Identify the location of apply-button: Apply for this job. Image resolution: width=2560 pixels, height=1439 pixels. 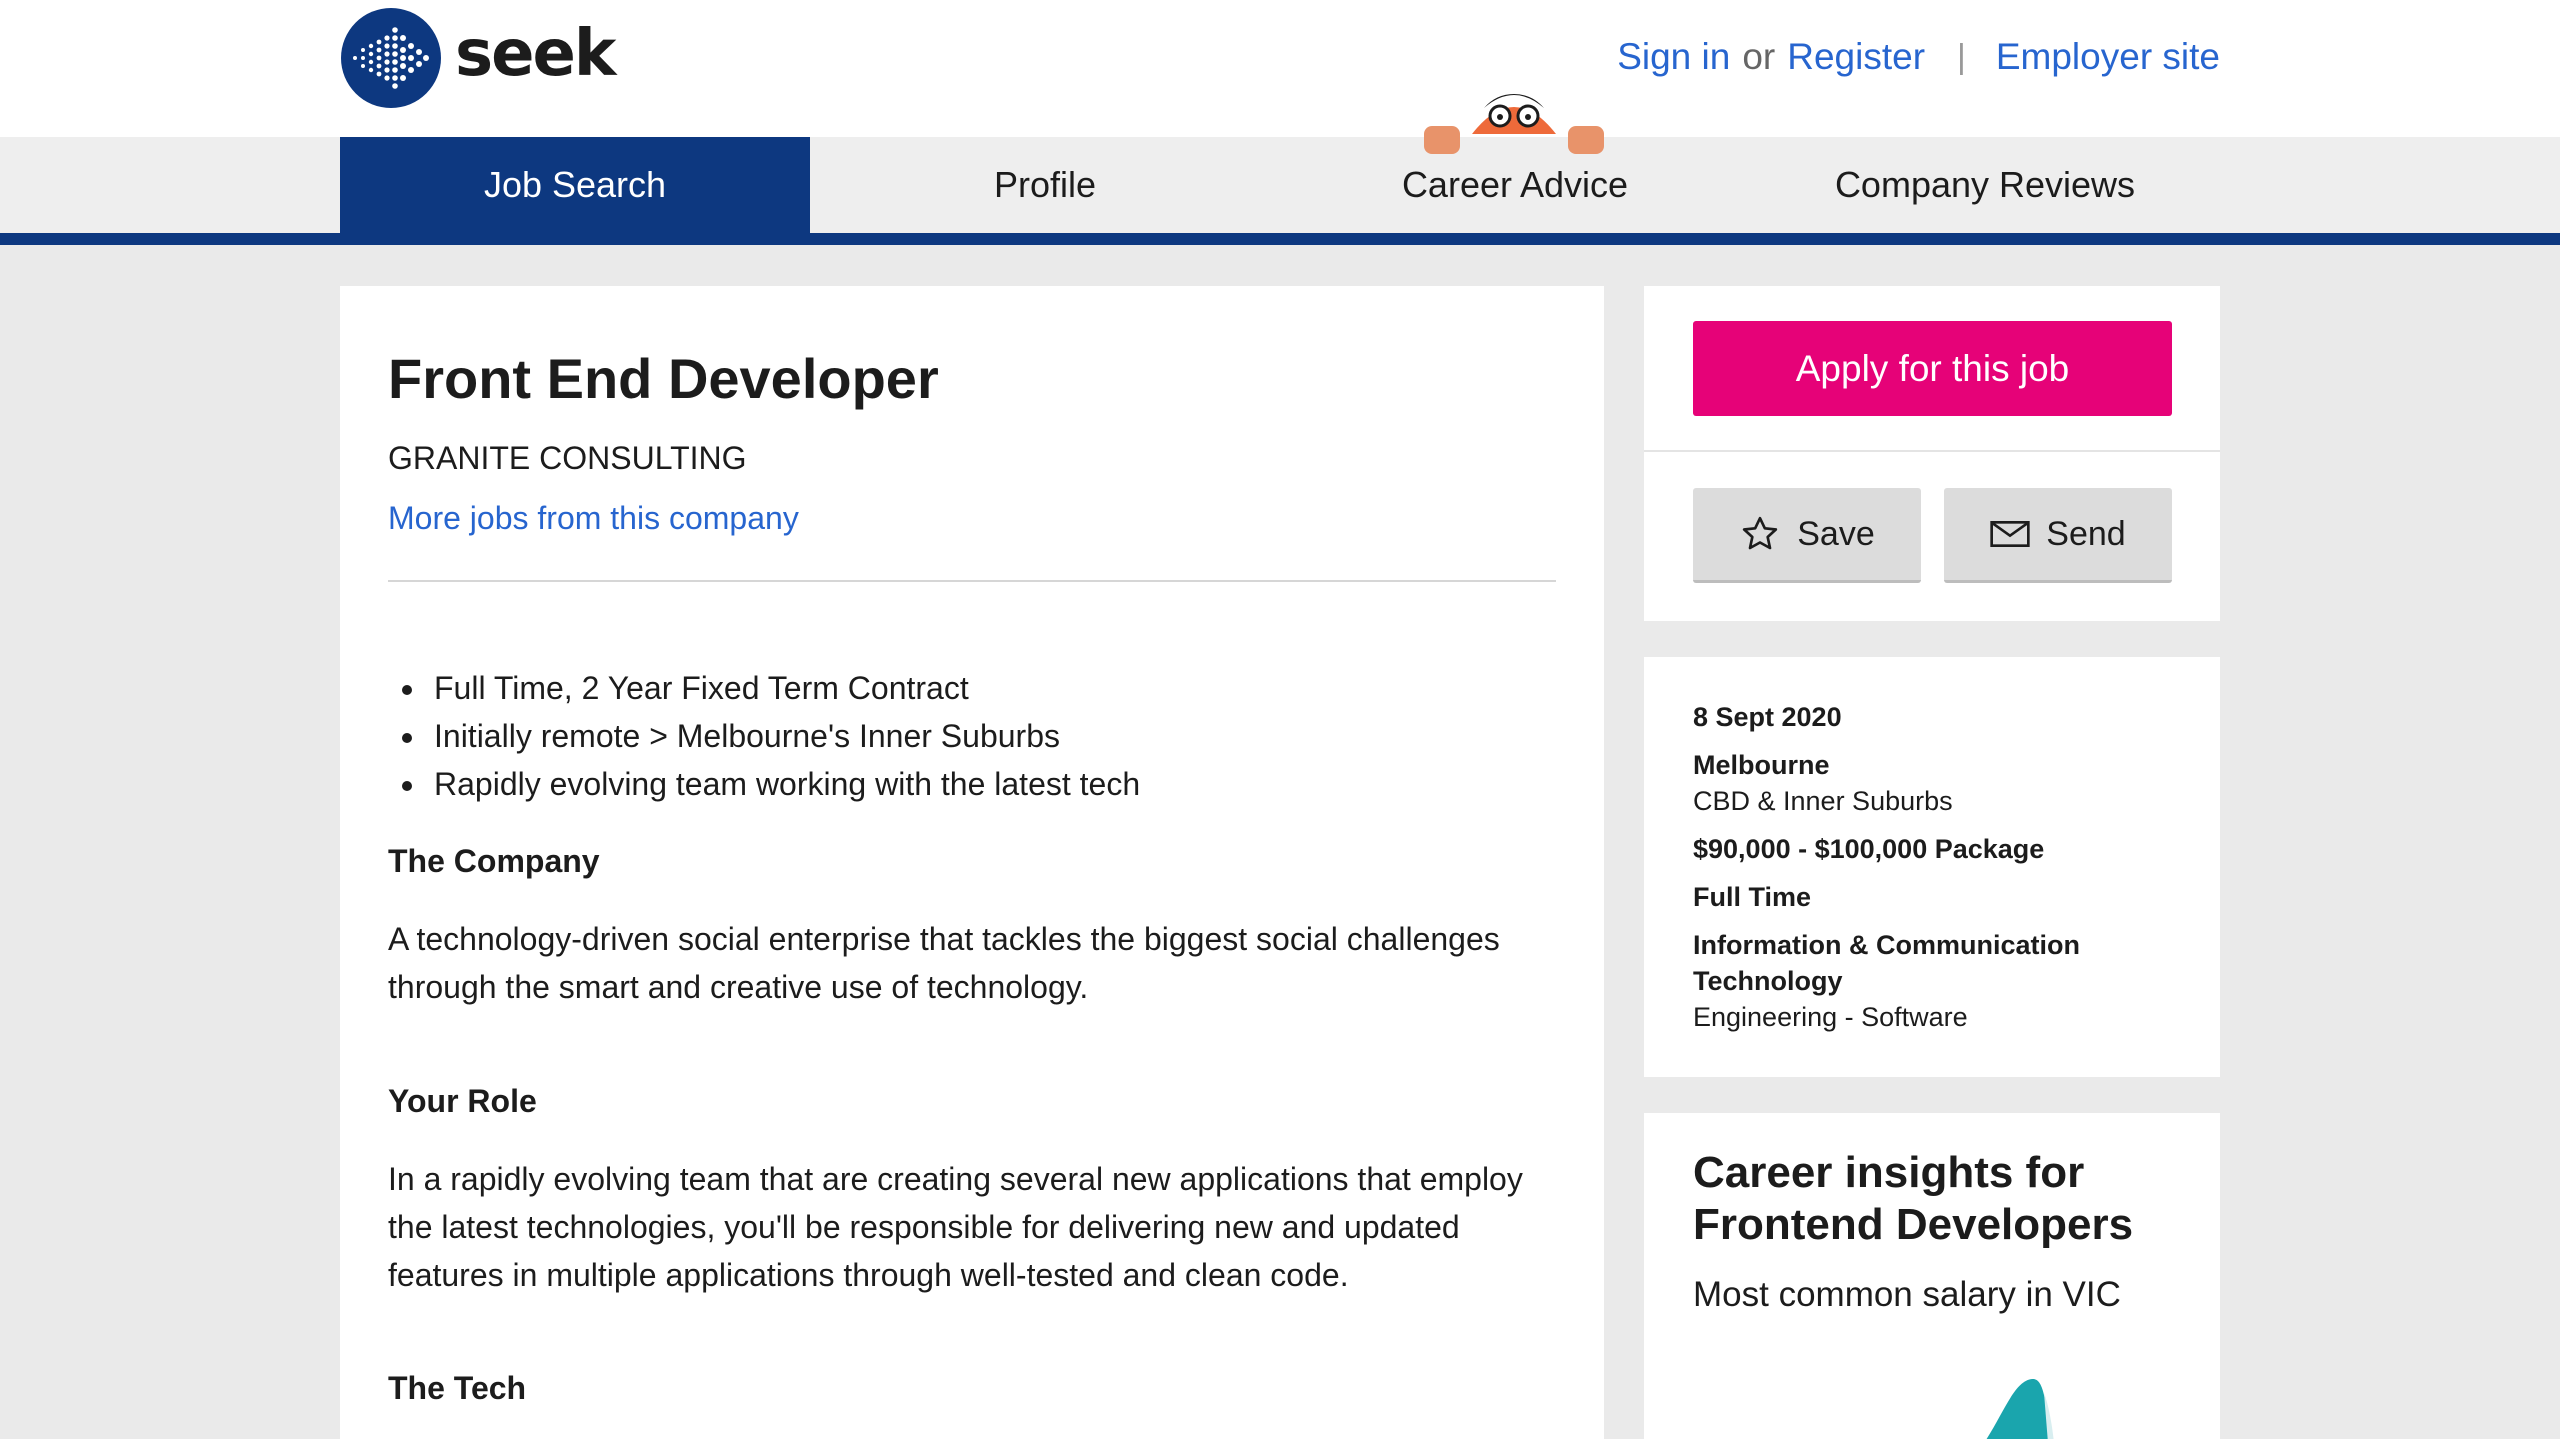
(1932, 368).